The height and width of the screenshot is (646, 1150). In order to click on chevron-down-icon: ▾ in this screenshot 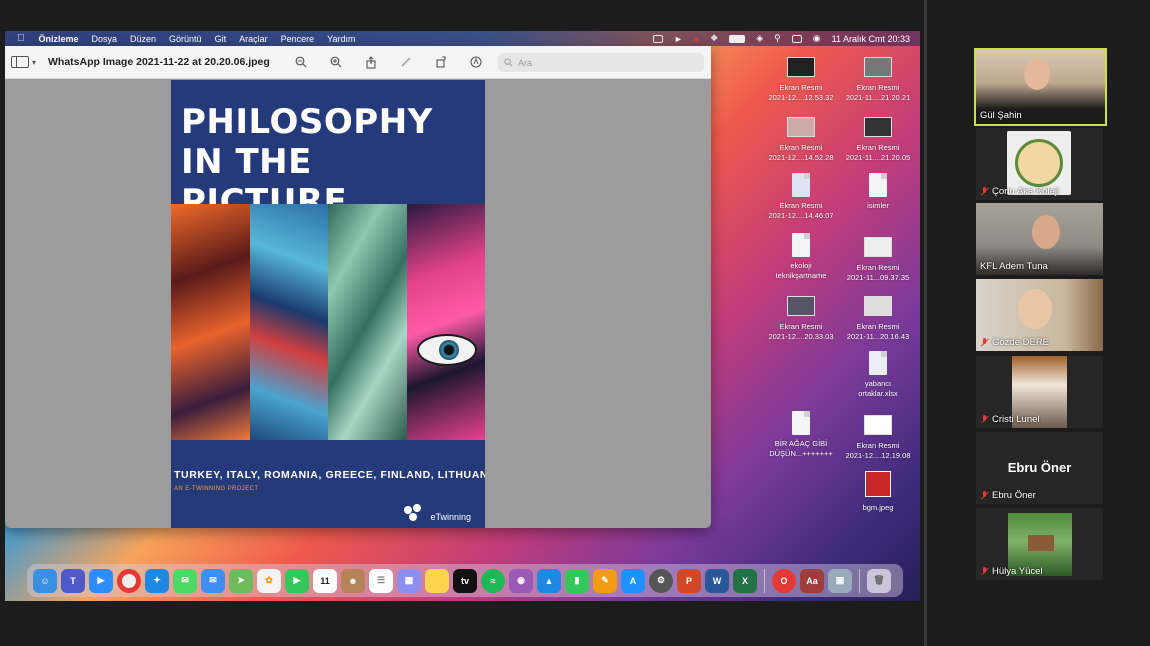, I will do `click(34, 62)`.